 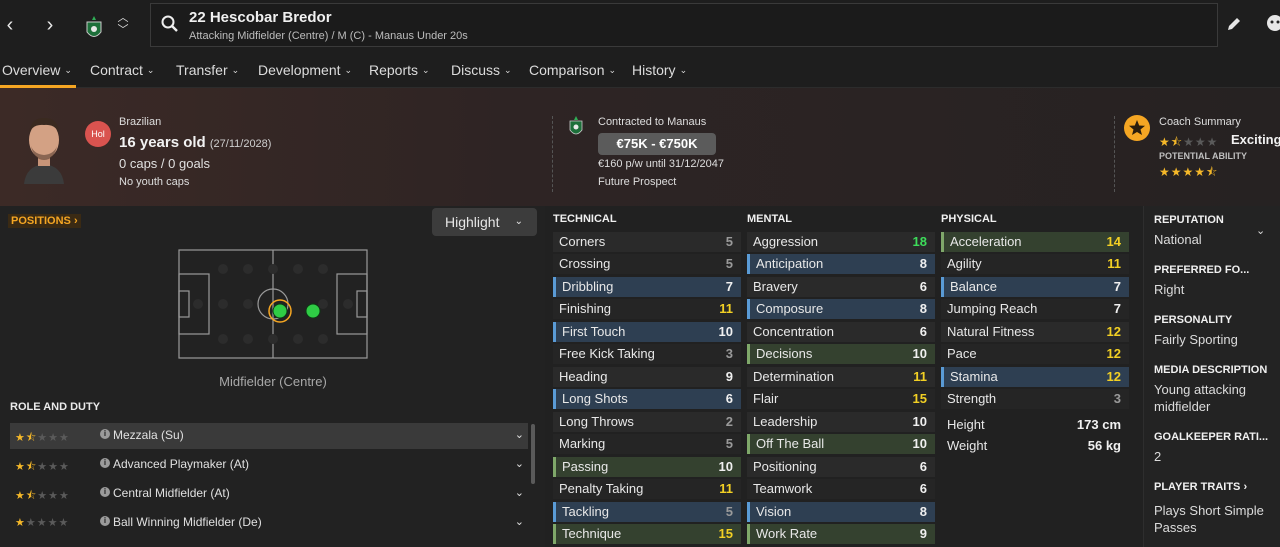 I want to click on player-traits-link: PLAYER TRAITS ›, so click(x=1200, y=487).